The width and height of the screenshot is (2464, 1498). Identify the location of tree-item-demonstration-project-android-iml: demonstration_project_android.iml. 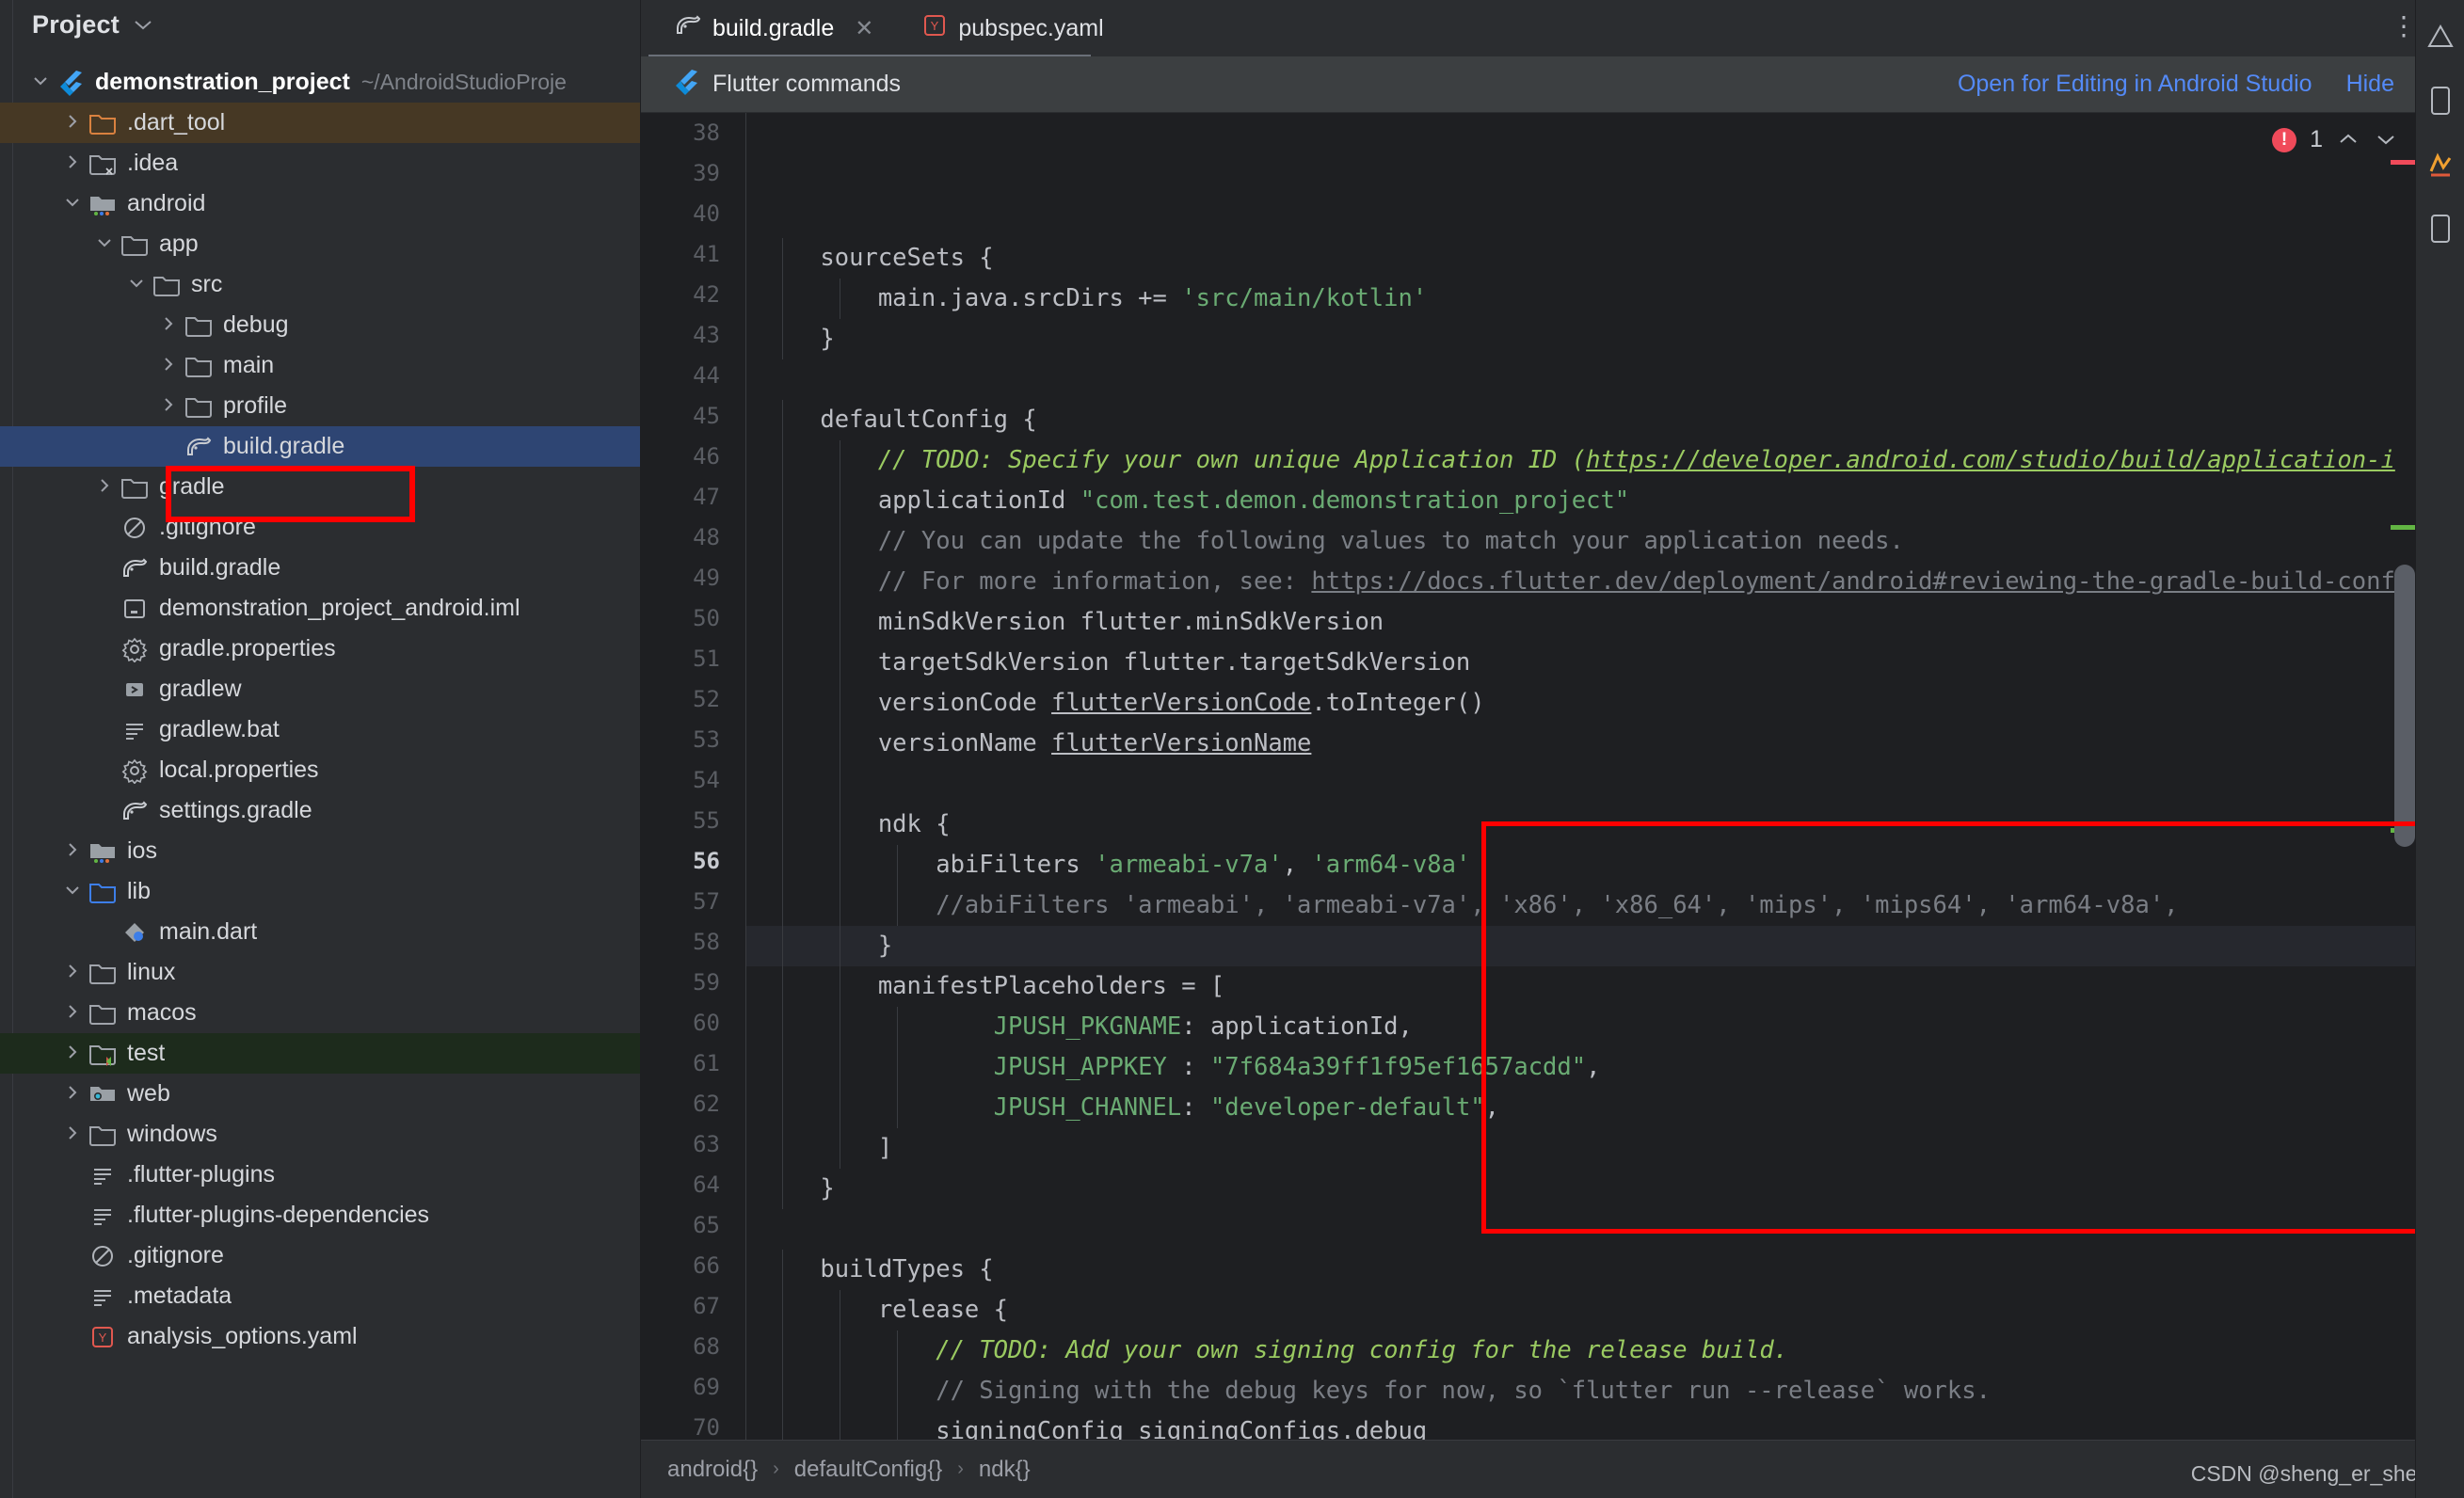
(320, 608).